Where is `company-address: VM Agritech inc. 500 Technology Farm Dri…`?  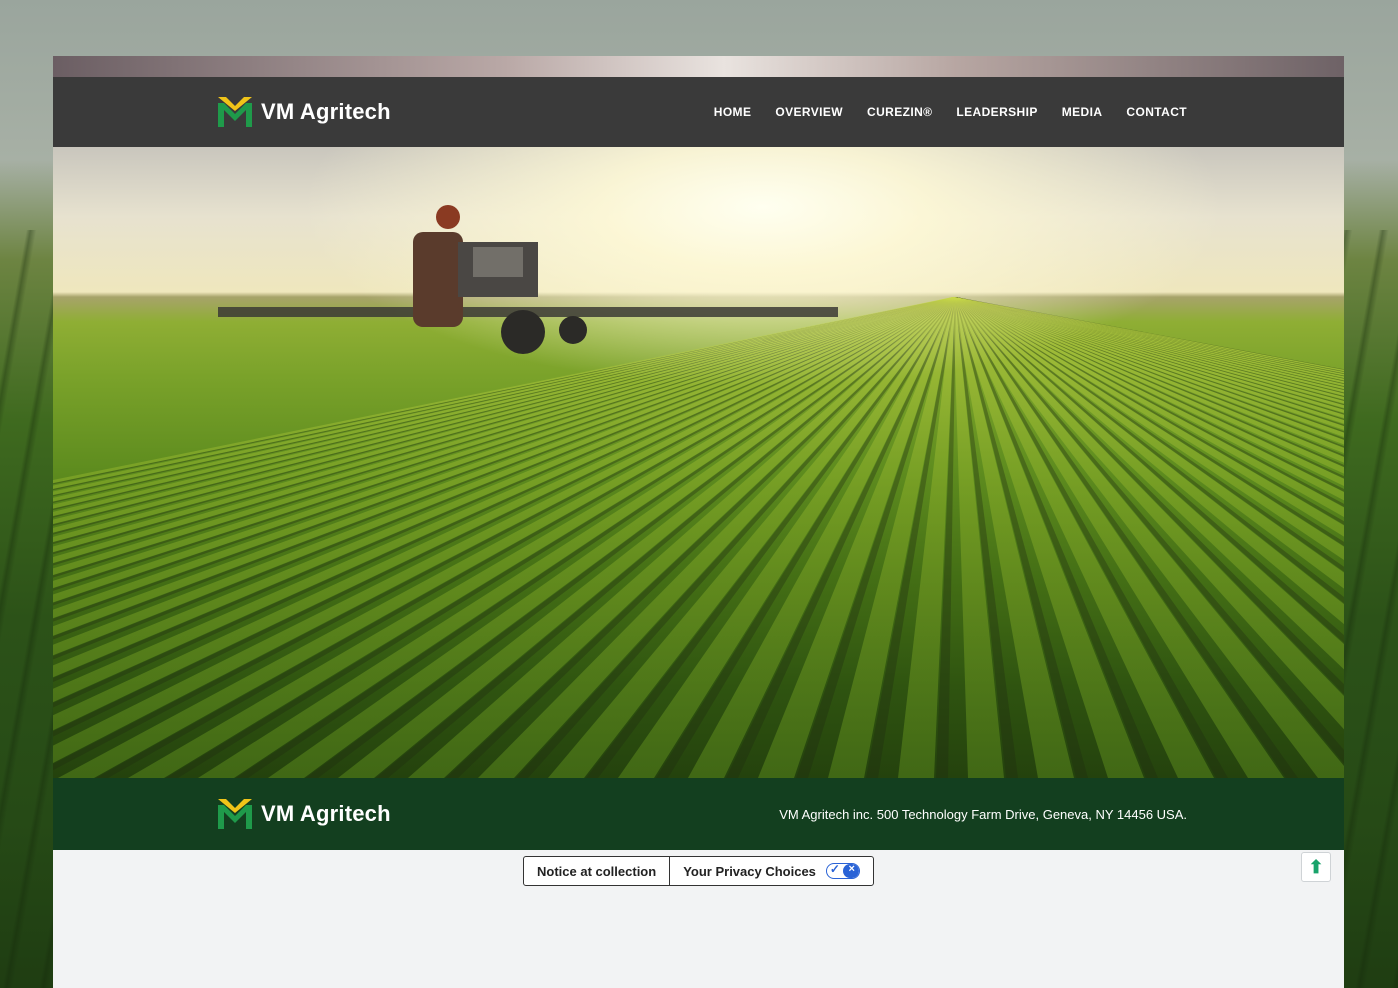 company-address: VM Agritech inc. 500 Technology Farm Dri… is located at coordinates (983, 814).